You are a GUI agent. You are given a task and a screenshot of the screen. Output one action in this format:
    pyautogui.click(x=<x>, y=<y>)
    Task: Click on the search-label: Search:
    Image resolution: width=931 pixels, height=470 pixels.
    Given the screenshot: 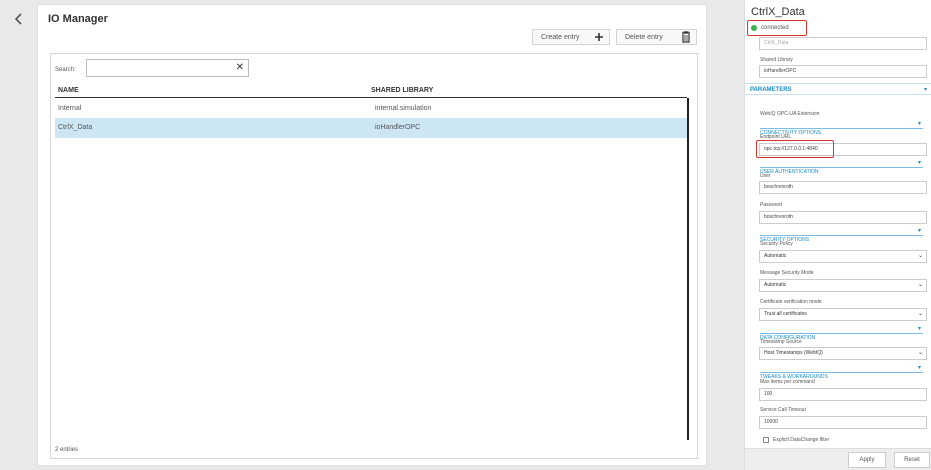 What is the action you would take?
    pyautogui.click(x=65, y=70)
    